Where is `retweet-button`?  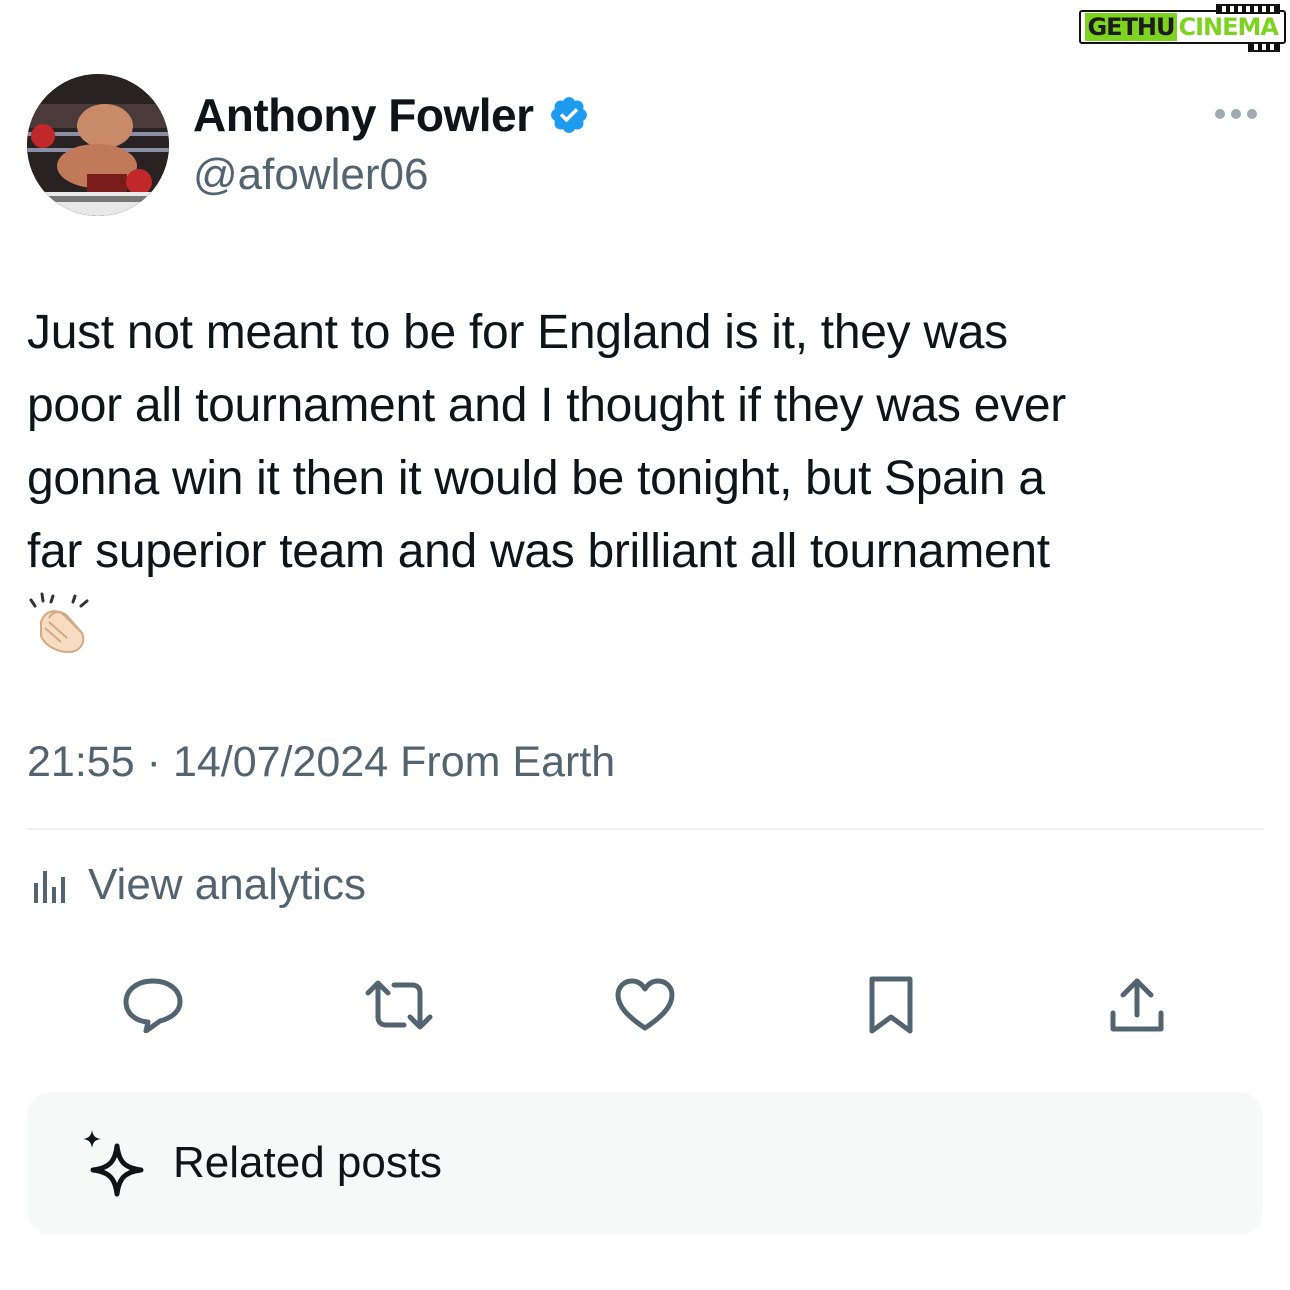
retweet-button is located at coordinates (399, 1005).